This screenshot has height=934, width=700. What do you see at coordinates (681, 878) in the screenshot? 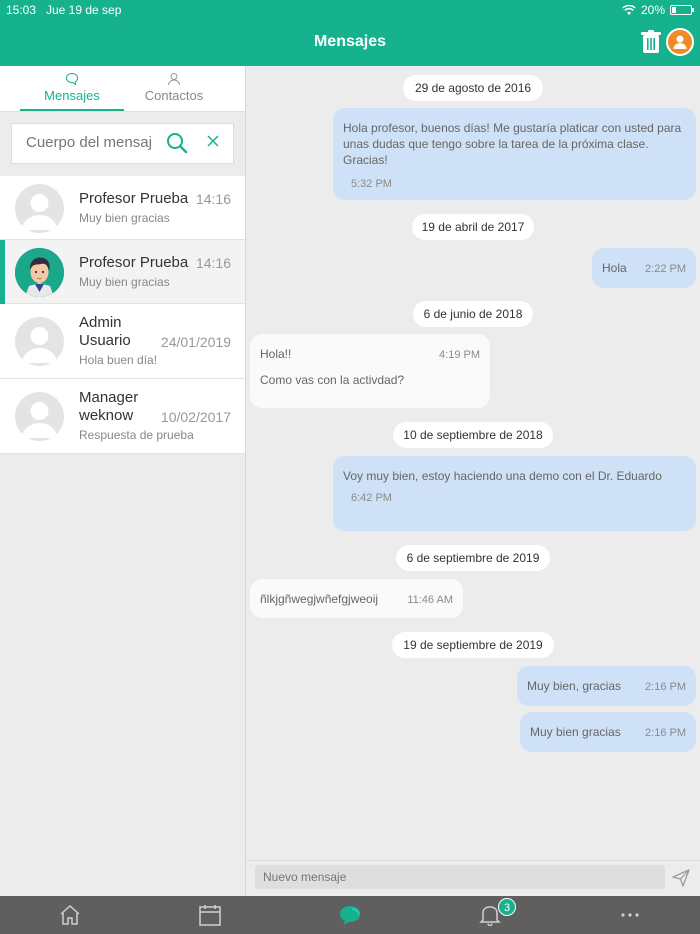
I see `send-icon` at bounding box center [681, 878].